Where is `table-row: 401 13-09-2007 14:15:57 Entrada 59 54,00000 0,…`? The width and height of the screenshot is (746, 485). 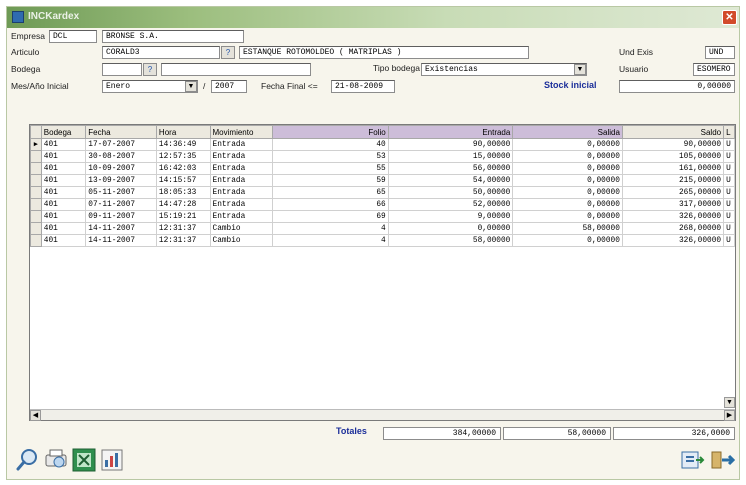
table-row: 401 13-09-2007 14:15:57 Entrada 59 54,00000 0,… is located at coordinates (382, 180).